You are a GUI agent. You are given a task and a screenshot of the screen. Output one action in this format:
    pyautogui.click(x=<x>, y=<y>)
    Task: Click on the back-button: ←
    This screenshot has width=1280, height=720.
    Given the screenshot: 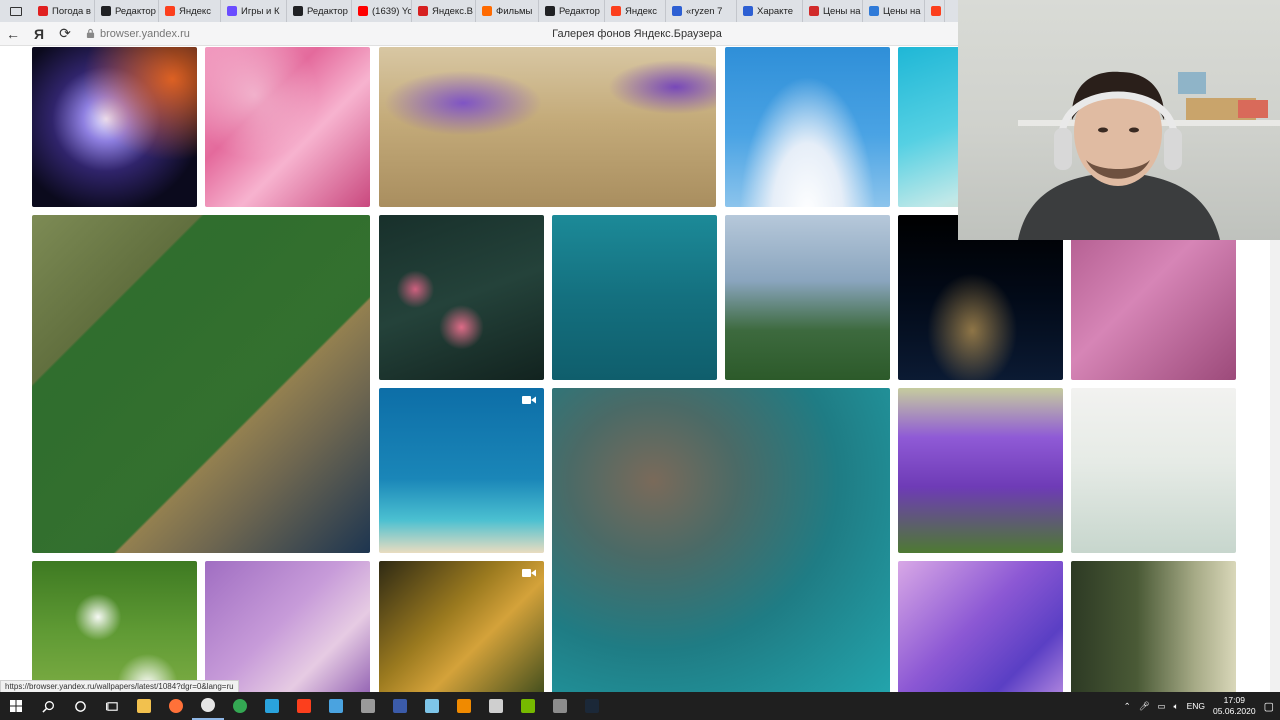 What is the action you would take?
    pyautogui.click(x=13, y=34)
    